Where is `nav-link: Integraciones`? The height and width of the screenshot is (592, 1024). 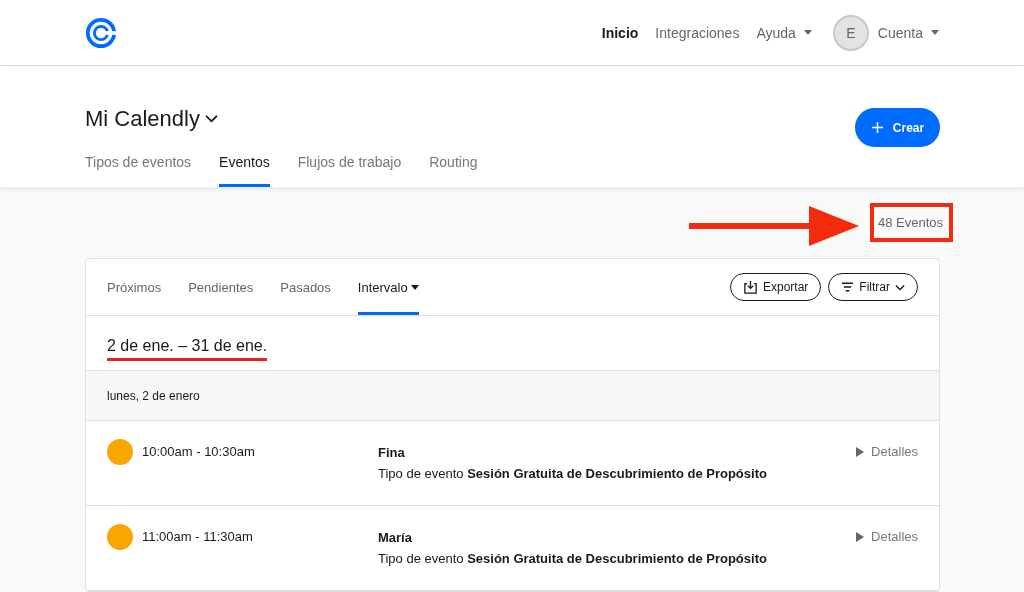
nav-link: Integraciones is located at coordinates (697, 32).